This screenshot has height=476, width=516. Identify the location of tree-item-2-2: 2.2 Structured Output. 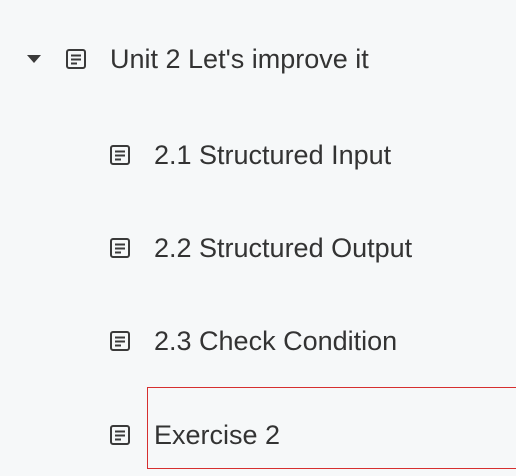
(260, 248).